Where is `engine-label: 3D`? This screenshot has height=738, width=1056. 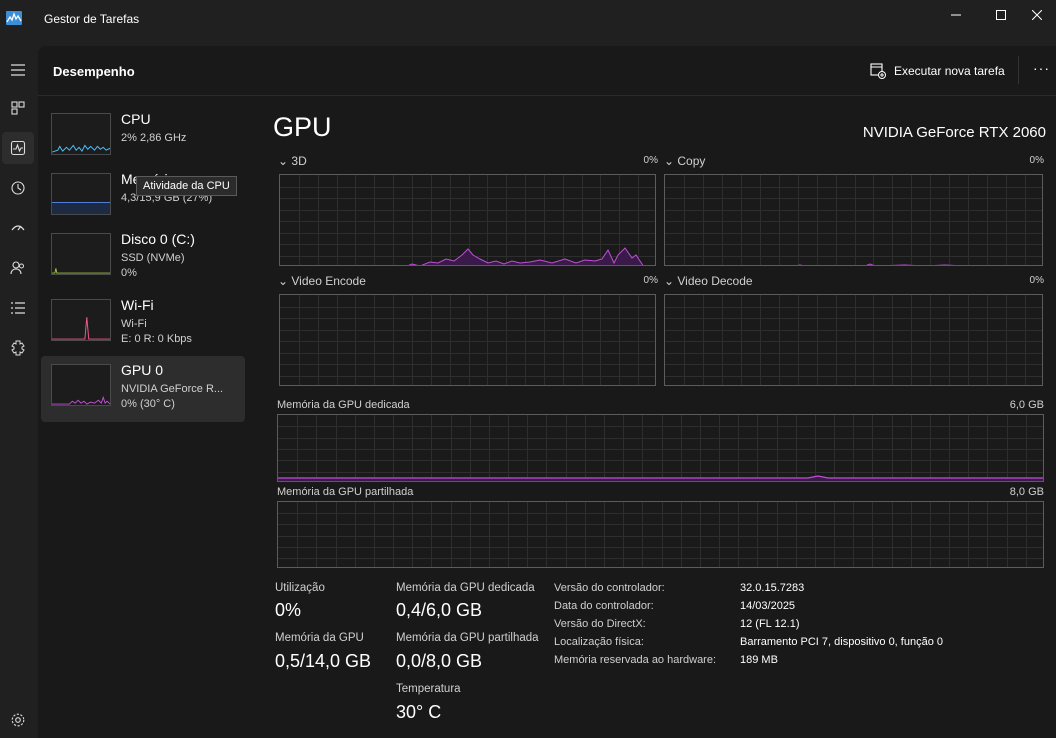 engine-label: 3D is located at coordinates (299, 161).